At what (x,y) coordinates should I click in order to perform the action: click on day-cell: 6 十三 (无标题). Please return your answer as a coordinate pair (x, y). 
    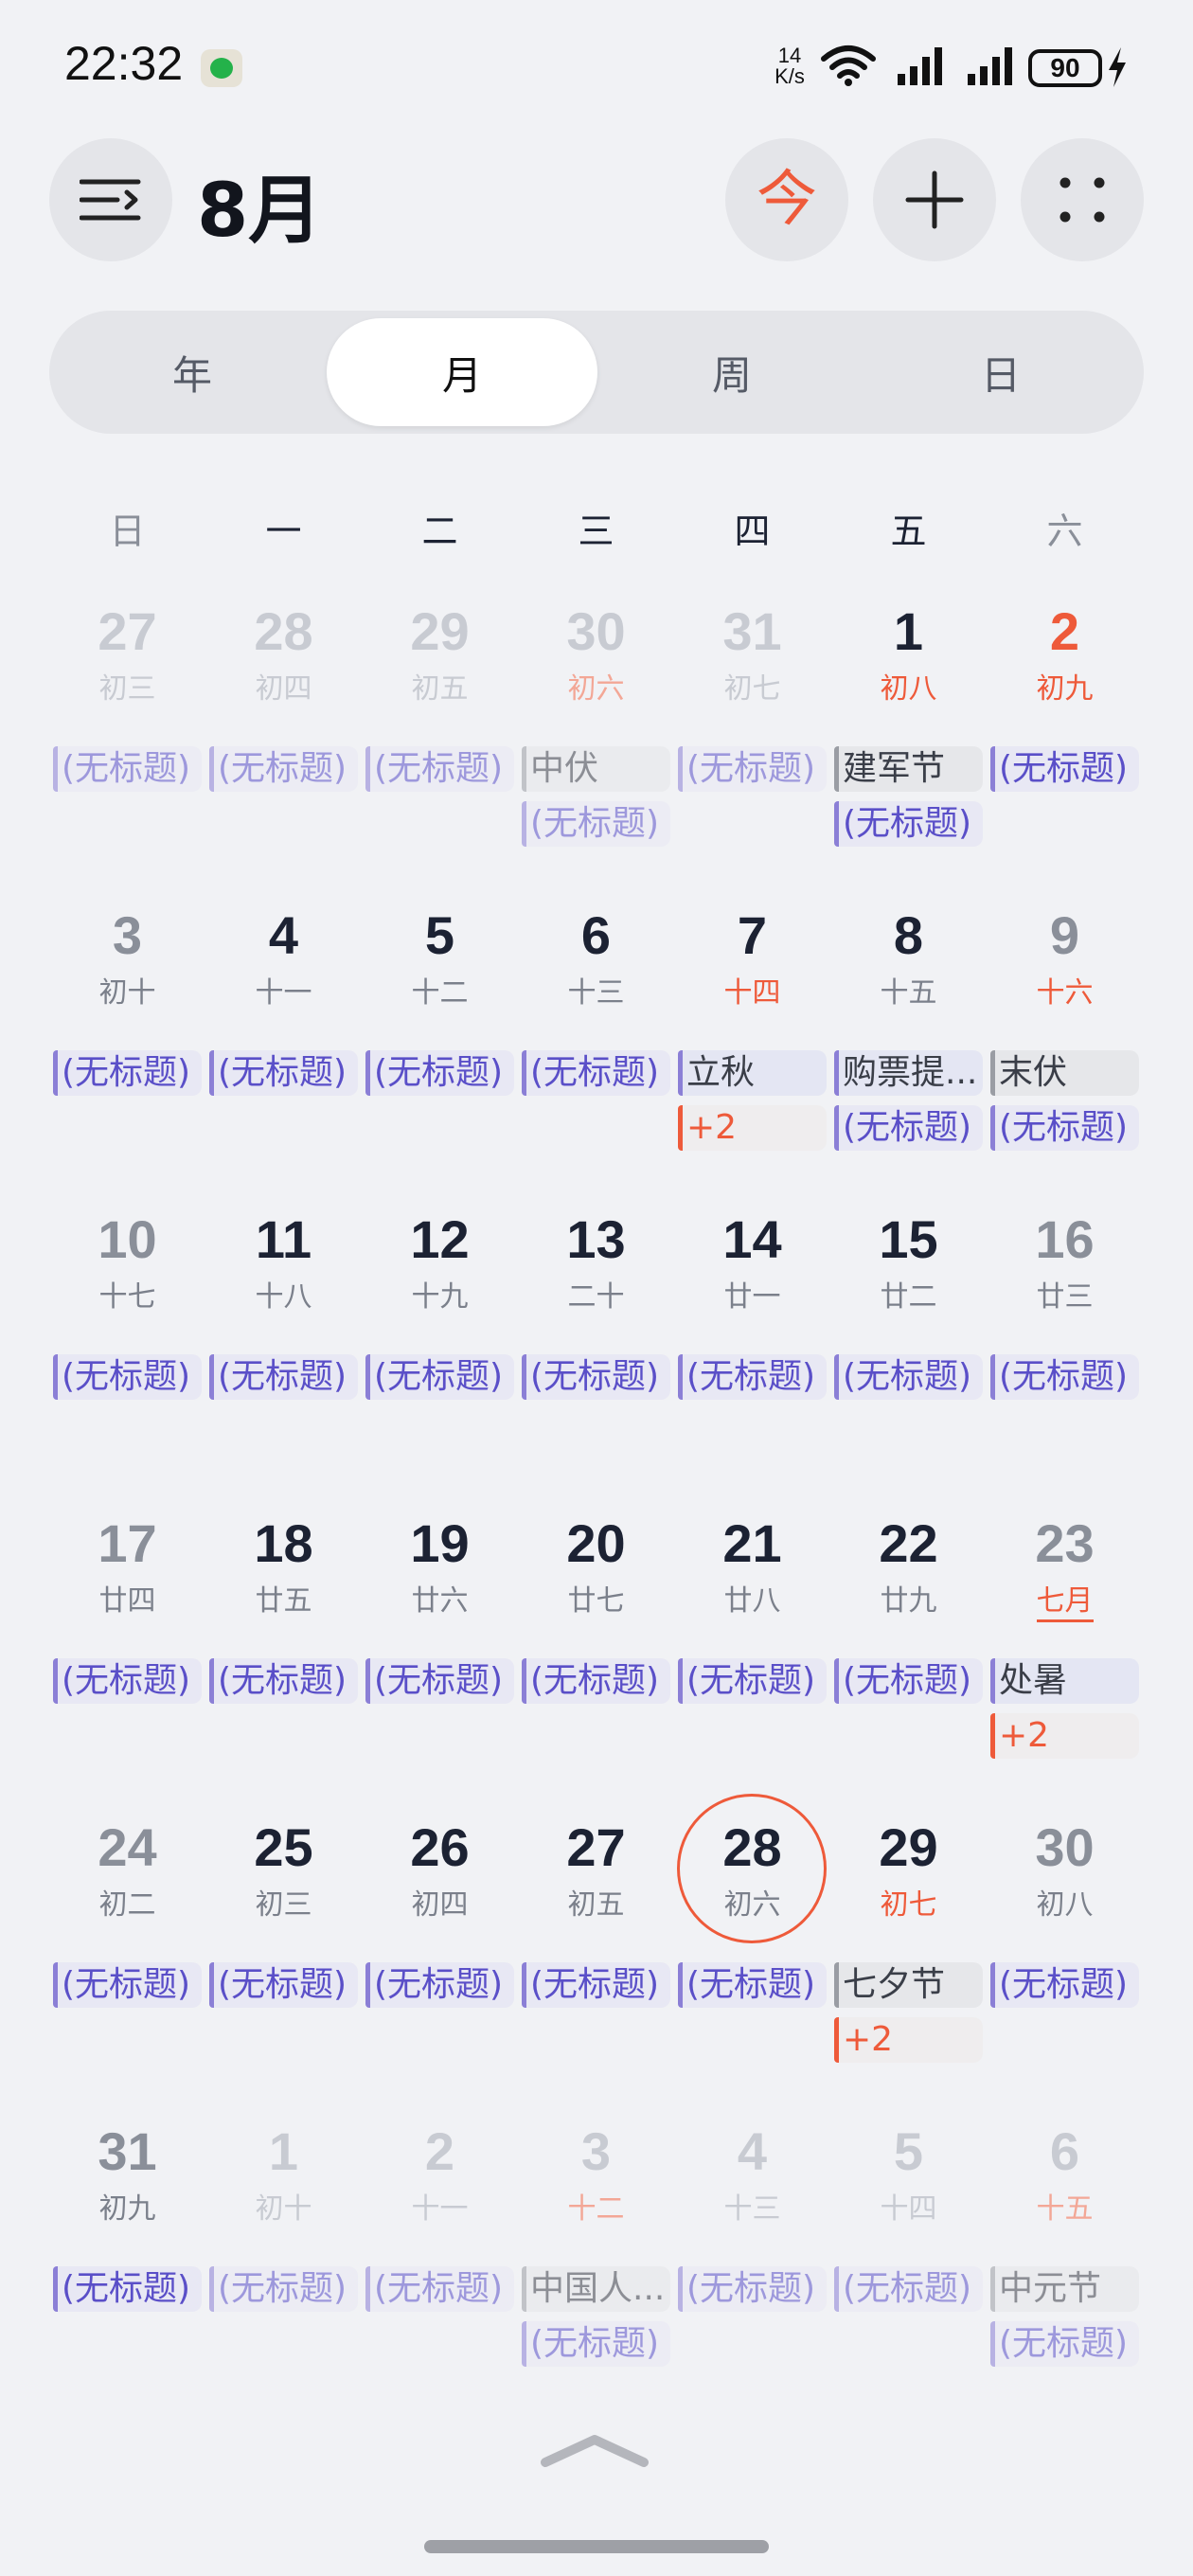
    Looking at the image, I should click on (596, 1043).